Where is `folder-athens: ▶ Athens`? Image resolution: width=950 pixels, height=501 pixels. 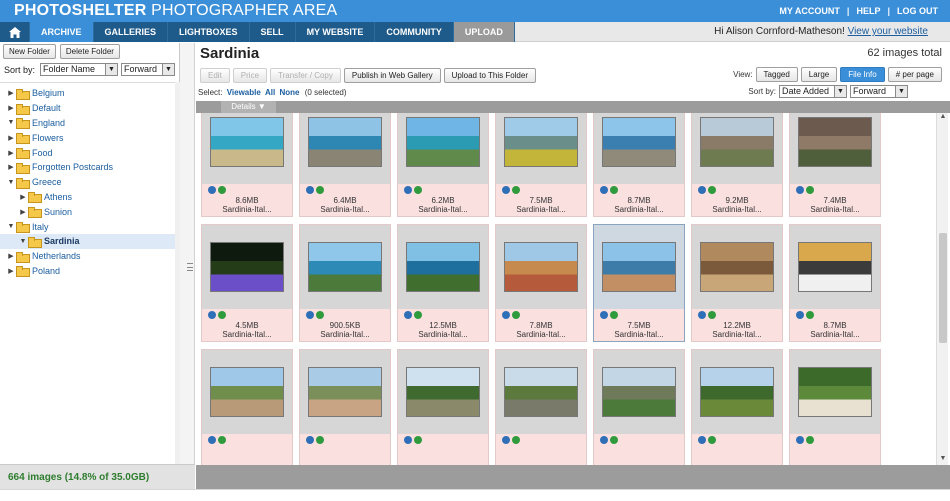 folder-athens: ▶ Athens is located at coordinates (87, 197).